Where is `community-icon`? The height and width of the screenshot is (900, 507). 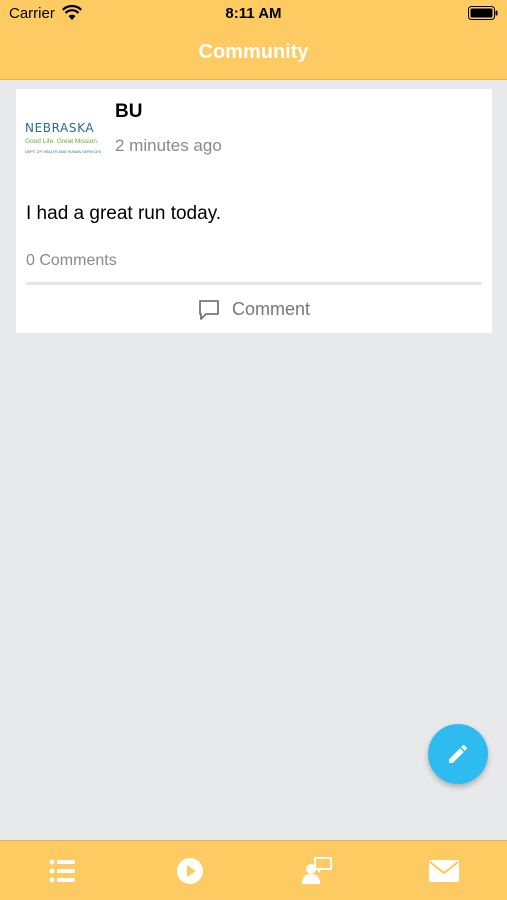 community-icon is located at coordinates (317, 870).